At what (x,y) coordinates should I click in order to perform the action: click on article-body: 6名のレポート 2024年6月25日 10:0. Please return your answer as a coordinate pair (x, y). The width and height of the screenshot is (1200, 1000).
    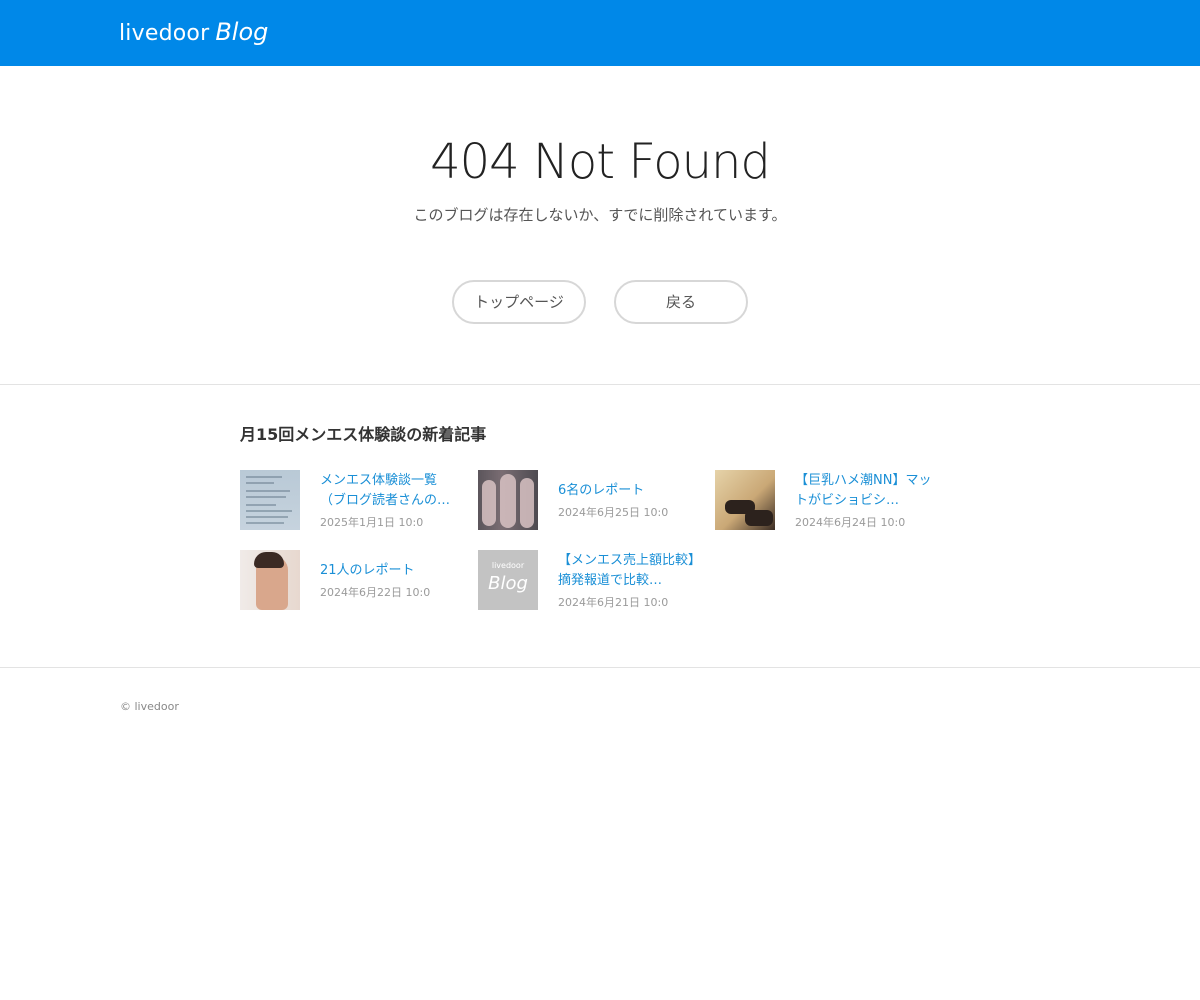
    Looking at the image, I should click on (628, 500).